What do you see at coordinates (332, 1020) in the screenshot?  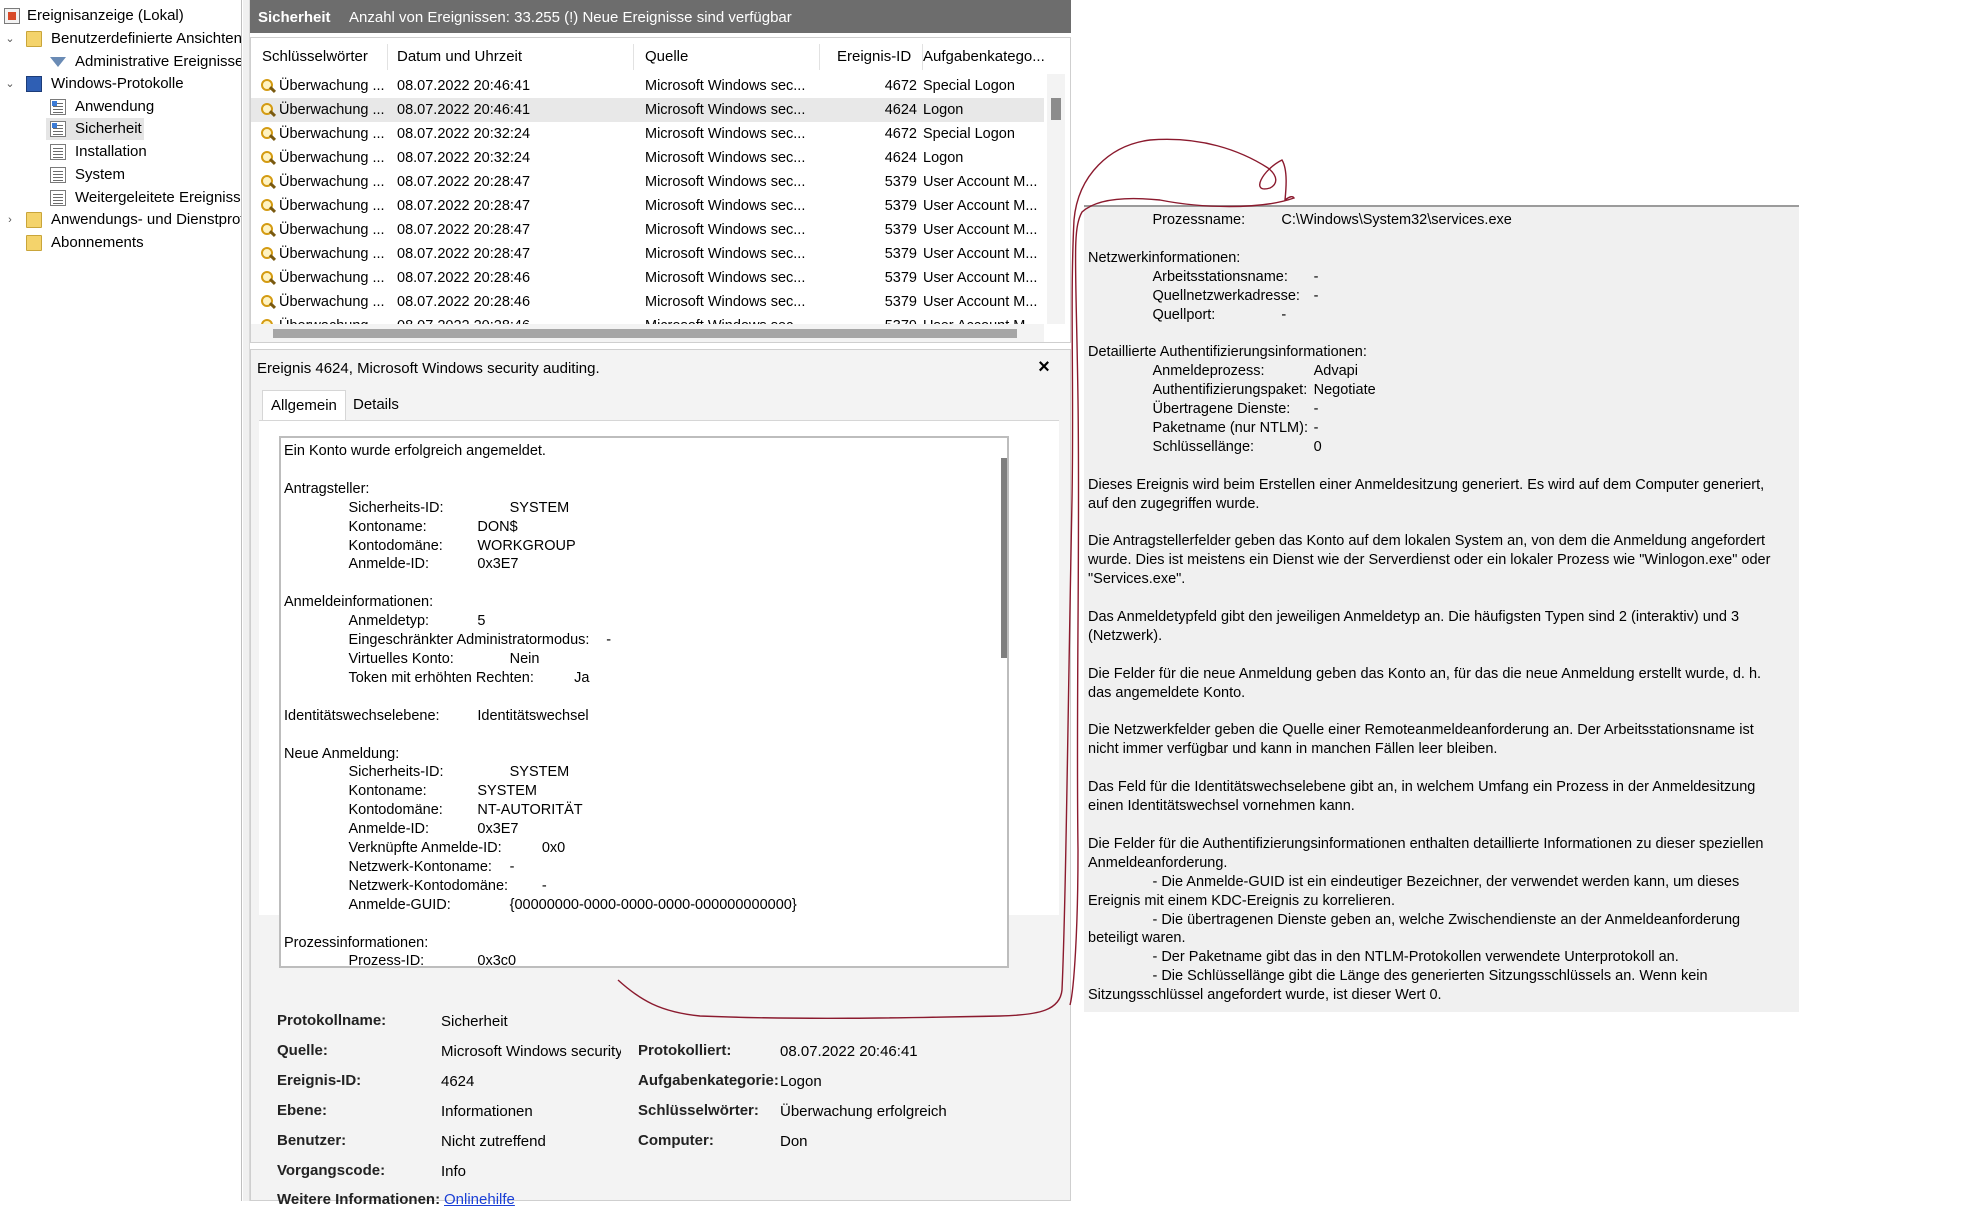 I see `label-log-name: Protokollname:` at bounding box center [332, 1020].